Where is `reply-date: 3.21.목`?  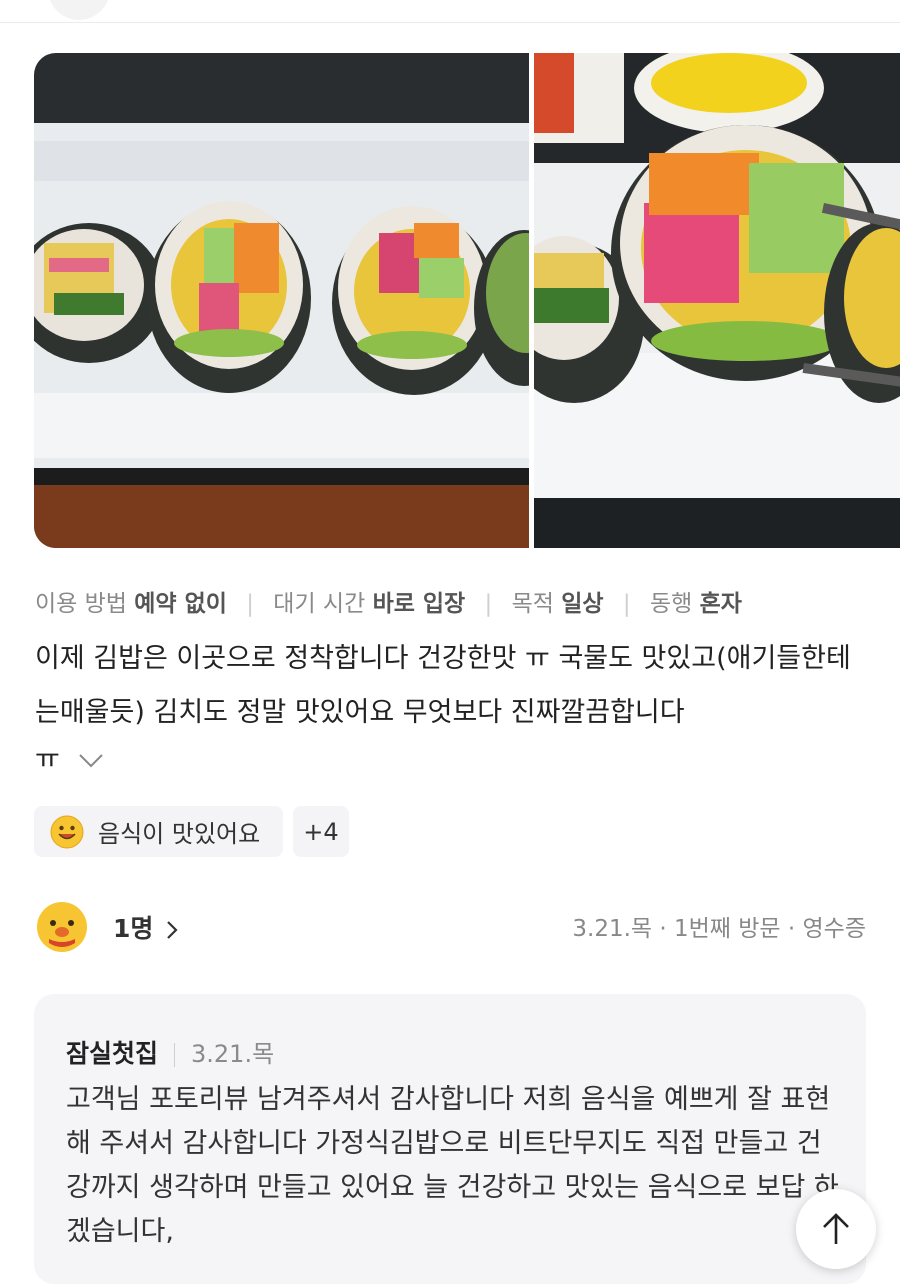
reply-date: 3.21.목 is located at coordinates (233, 1054).